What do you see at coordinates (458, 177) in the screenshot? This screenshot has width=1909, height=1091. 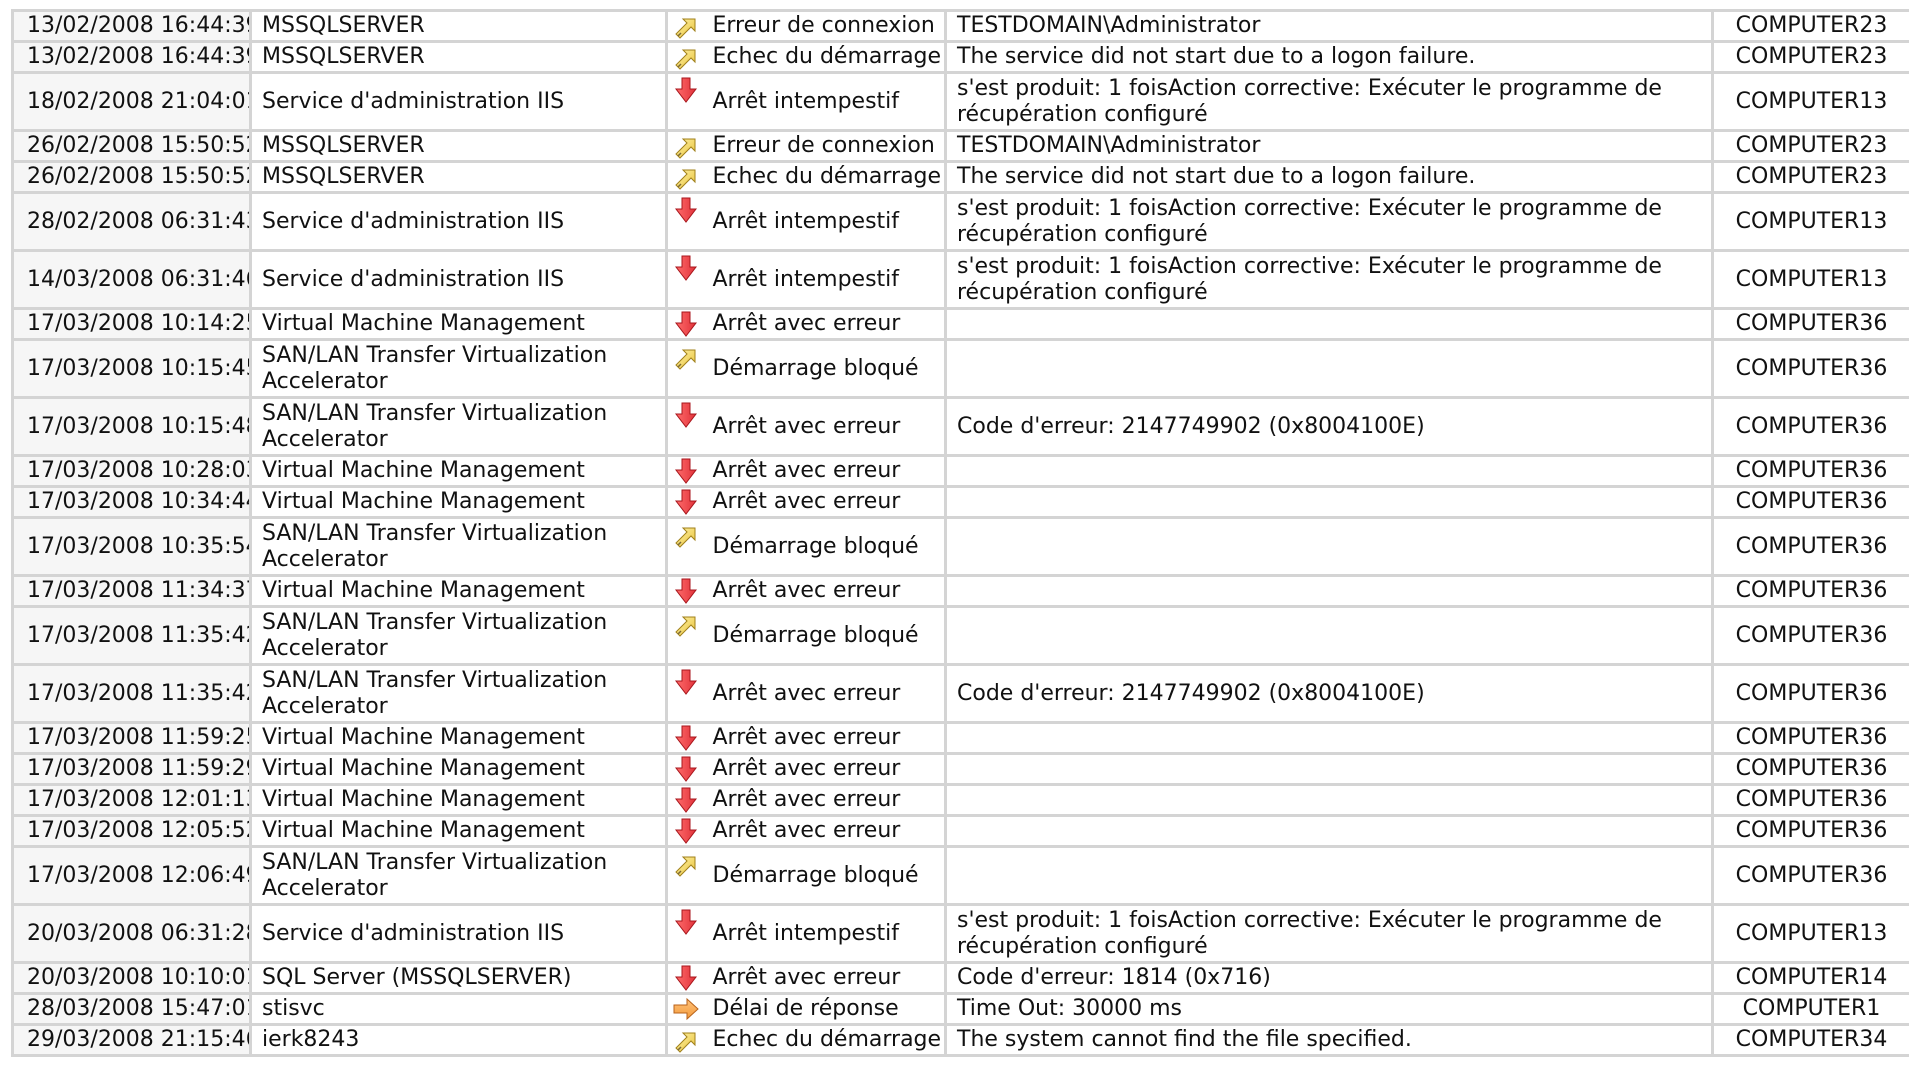 I see `service-cell: MSSQLSERVER` at bounding box center [458, 177].